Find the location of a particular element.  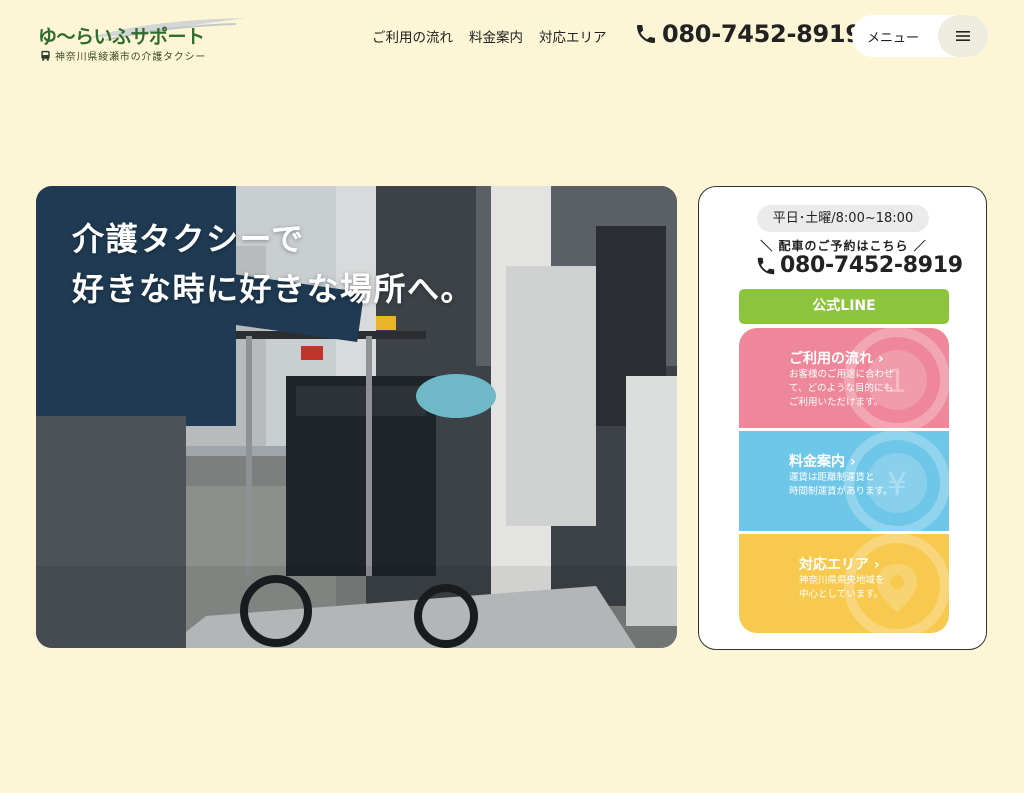

site-logo: ゆ〜らいふサポート 神奈川県綾瀬市の介護タクシー is located at coordinates (142, 40).